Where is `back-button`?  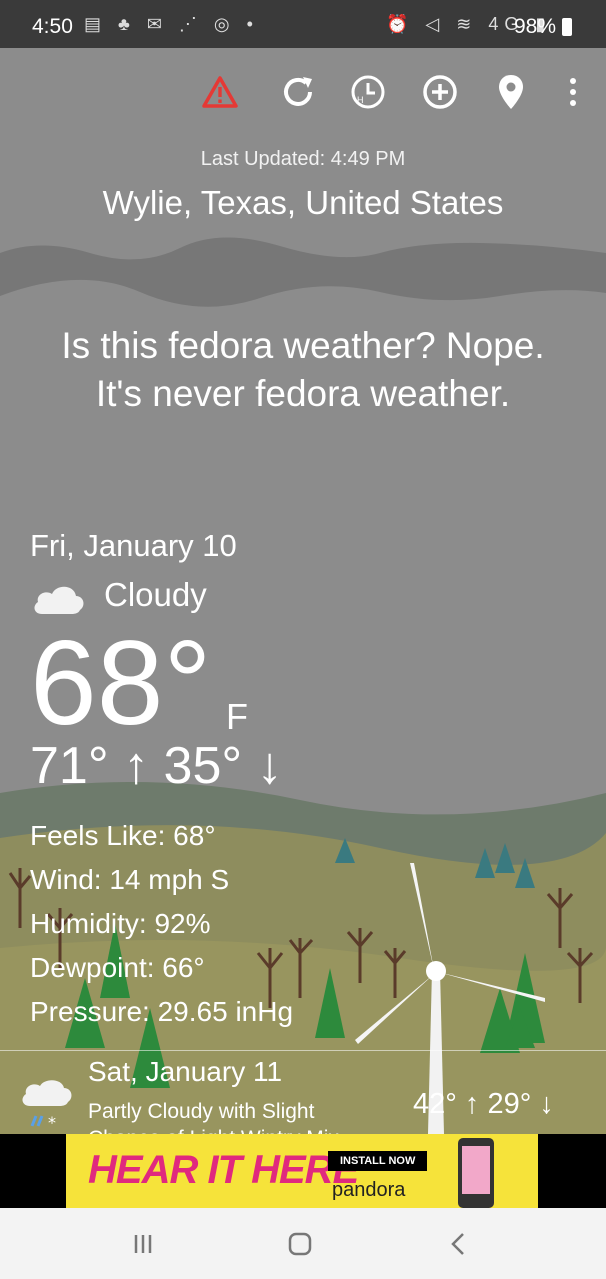 back-button is located at coordinates (458, 1244).